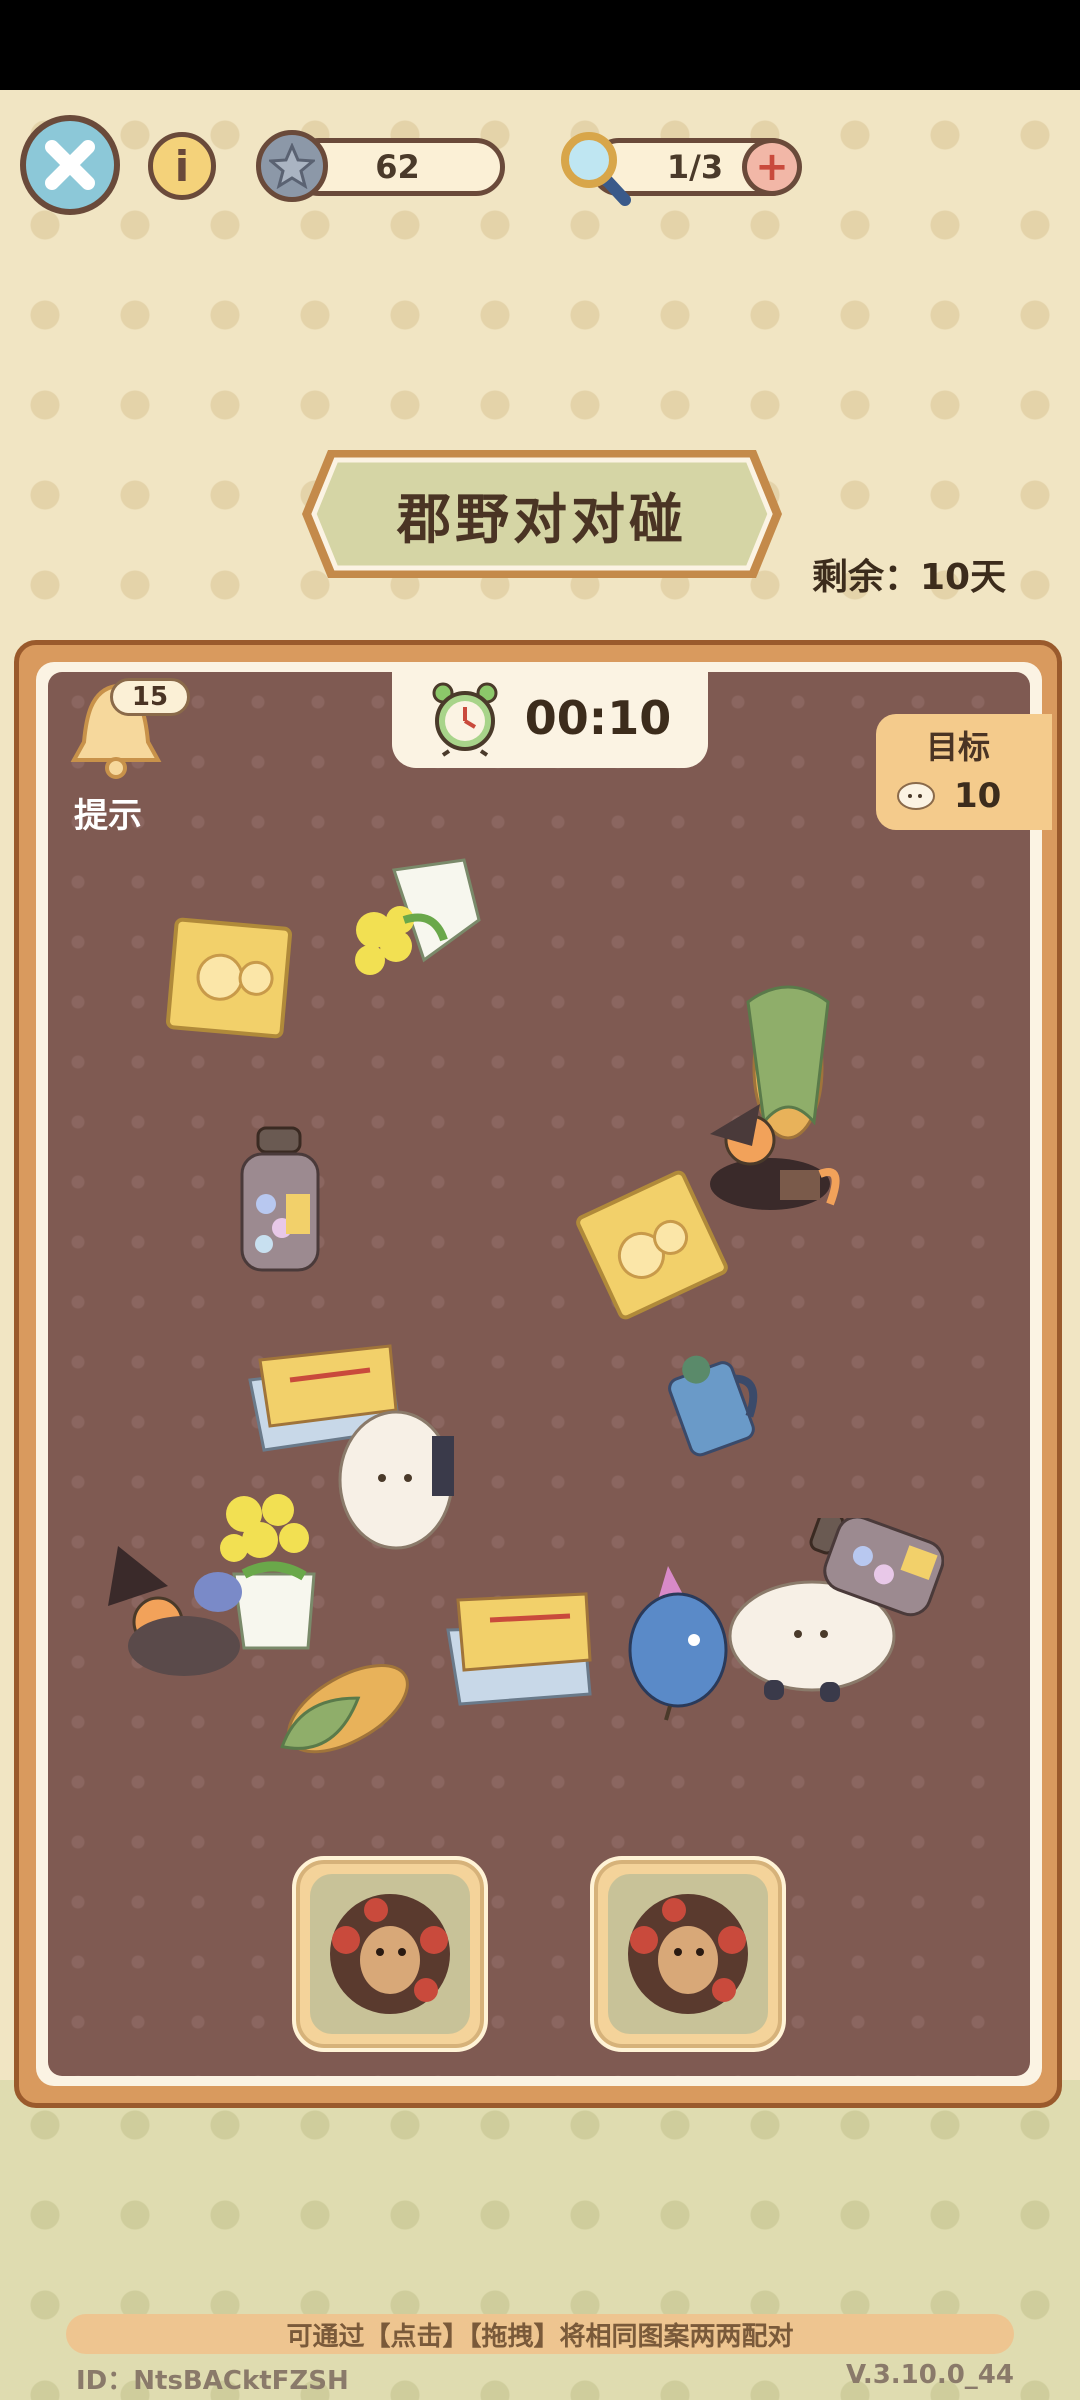  Describe the element at coordinates (465, 719) in the screenshot. I see `alarm-clock-icon` at that location.